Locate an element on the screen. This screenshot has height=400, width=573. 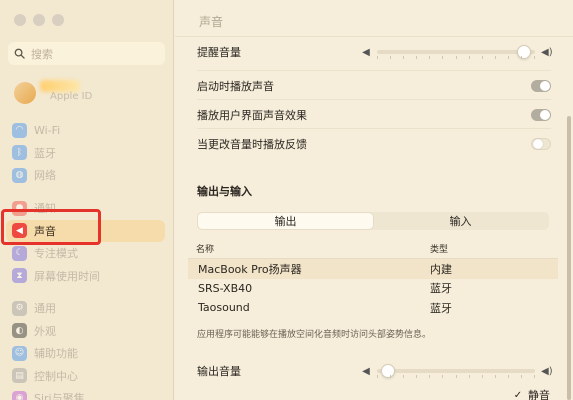
bluetooth-icon: ᛒ is located at coordinates (19, 153).